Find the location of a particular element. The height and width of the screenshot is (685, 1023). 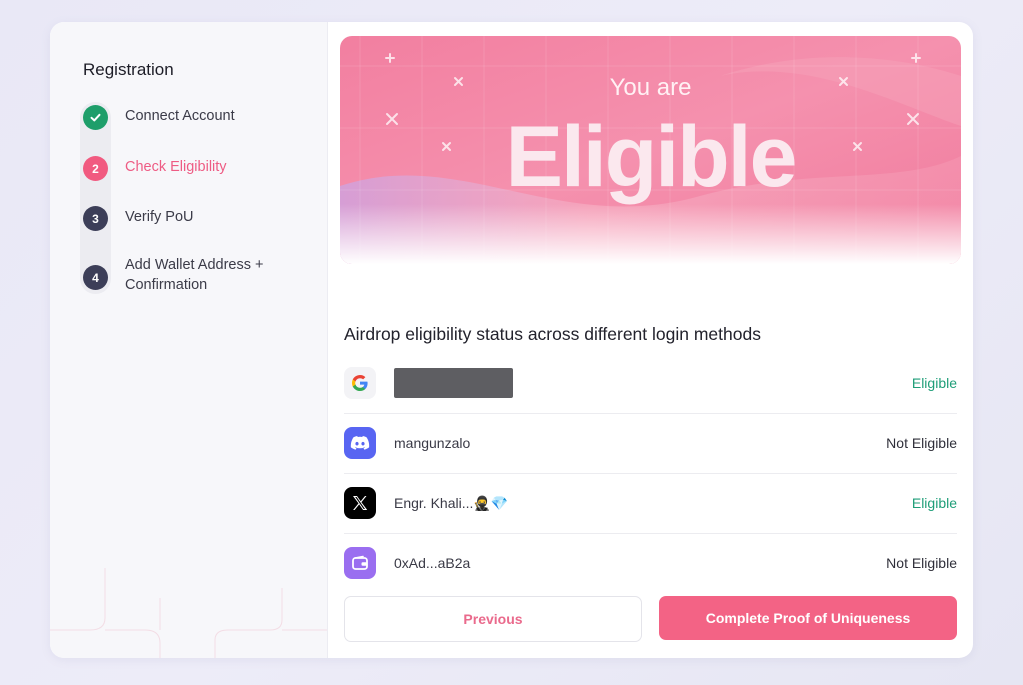

account-name: Engr. Khali...🥷💎 is located at coordinates (451, 502).